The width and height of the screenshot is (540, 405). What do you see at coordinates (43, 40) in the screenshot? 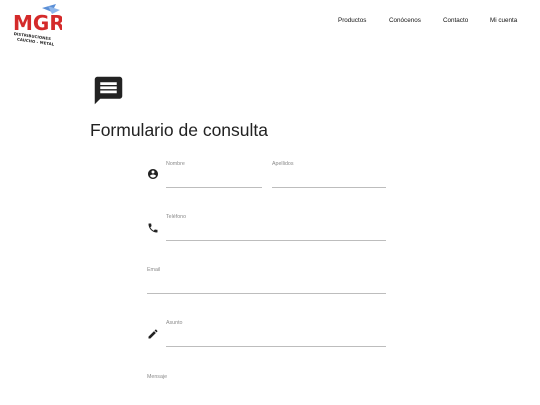
I see `logo-caption: DISTRIBUCIONES CAUCHO - METAL` at bounding box center [43, 40].